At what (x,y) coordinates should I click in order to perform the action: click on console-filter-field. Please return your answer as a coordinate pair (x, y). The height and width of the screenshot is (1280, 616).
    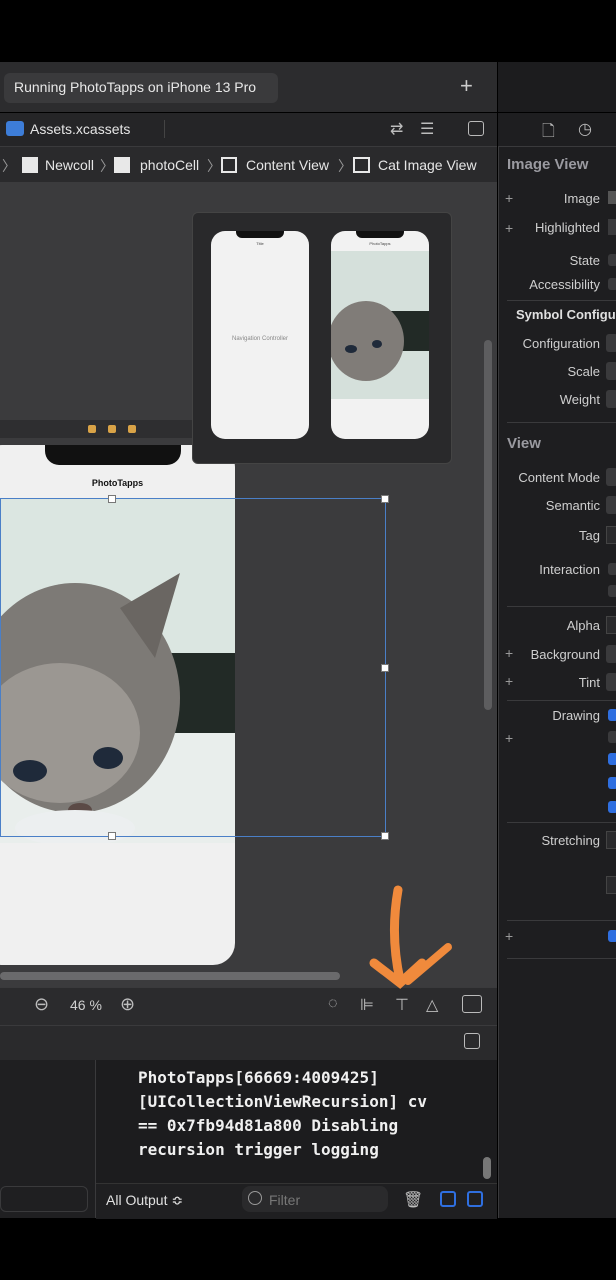
    Looking at the image, I should click on (315, 1199).